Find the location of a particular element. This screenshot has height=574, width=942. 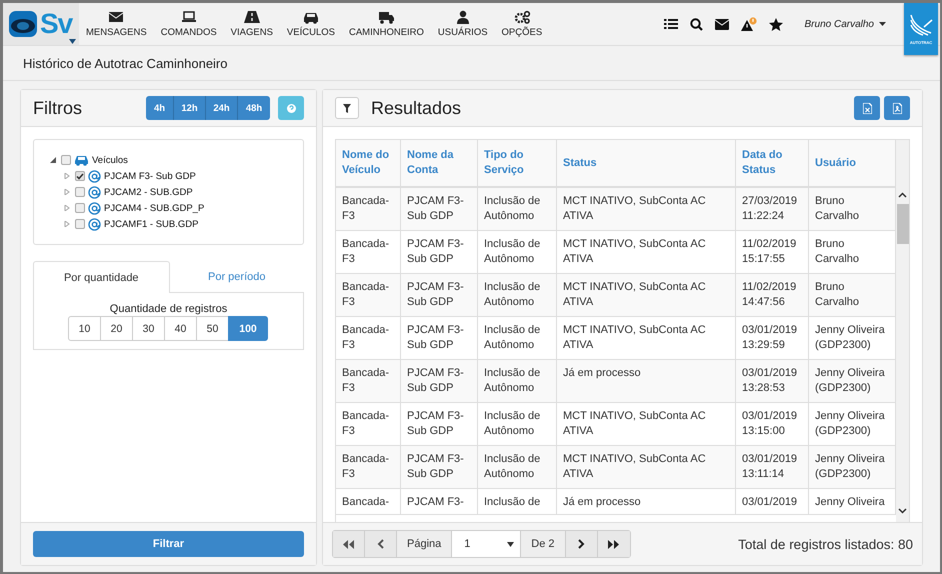

star-icon is located at coordinates (775, 24).